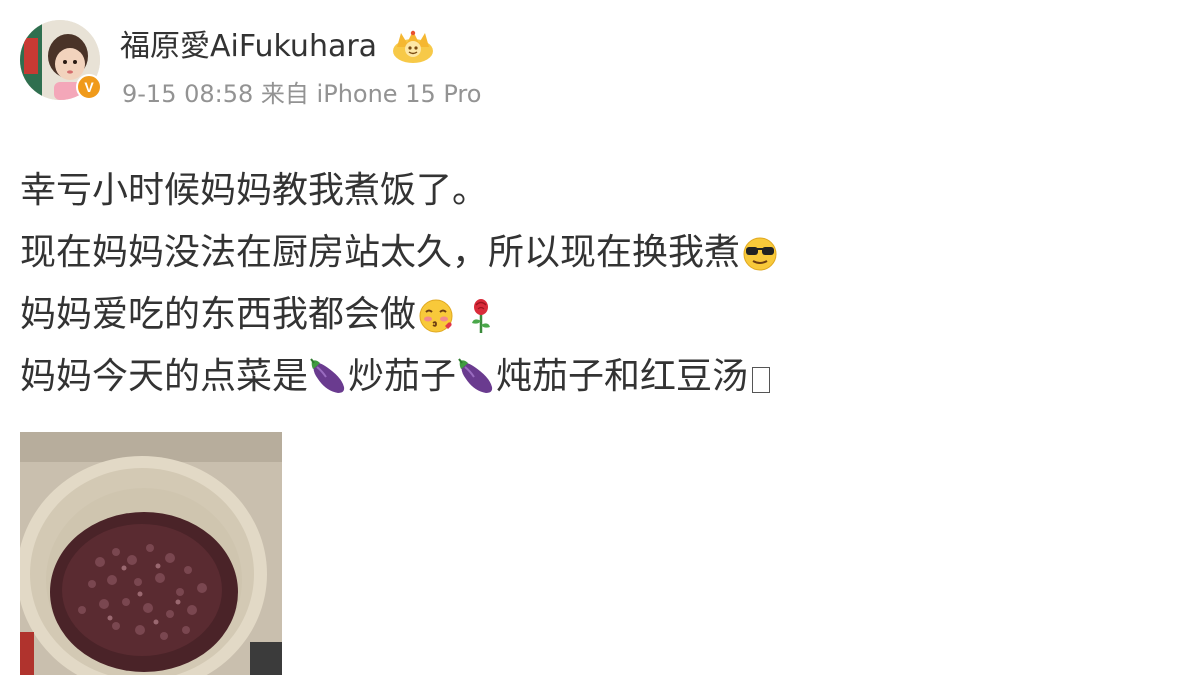  Describe the element at coordinates (164, 376) in the screenshot. I see `post-text-line-4a: 妈妈今天的点菜是` at that location.